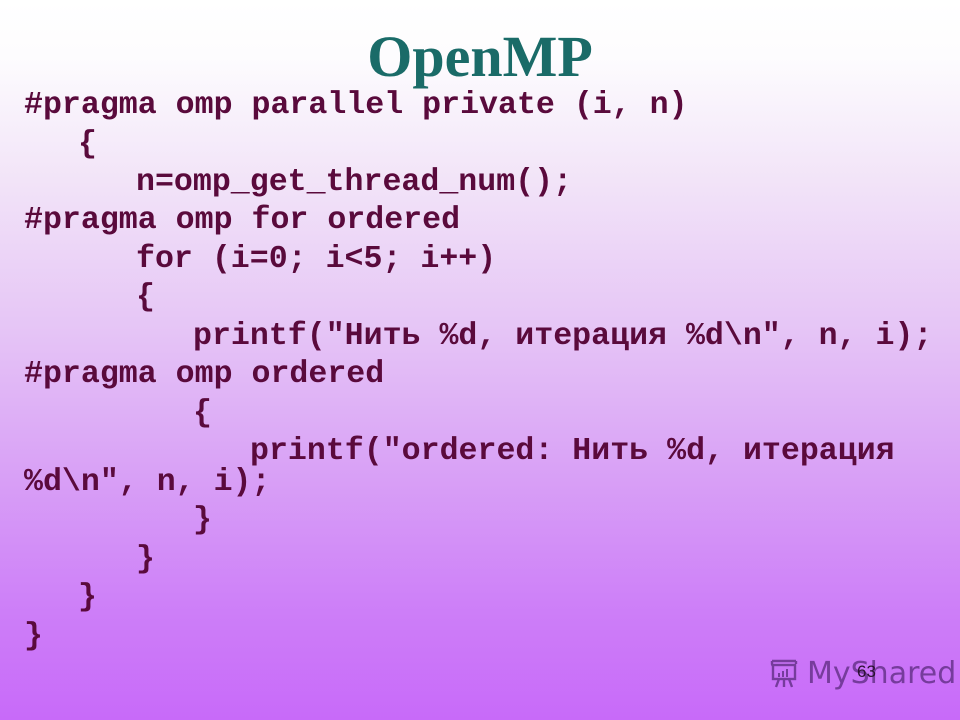 The image size is (960, 720). Describe the element at coordinates (242, 220) in the screenshot. I see `code-line: #pragma omp for ordered` at that location.